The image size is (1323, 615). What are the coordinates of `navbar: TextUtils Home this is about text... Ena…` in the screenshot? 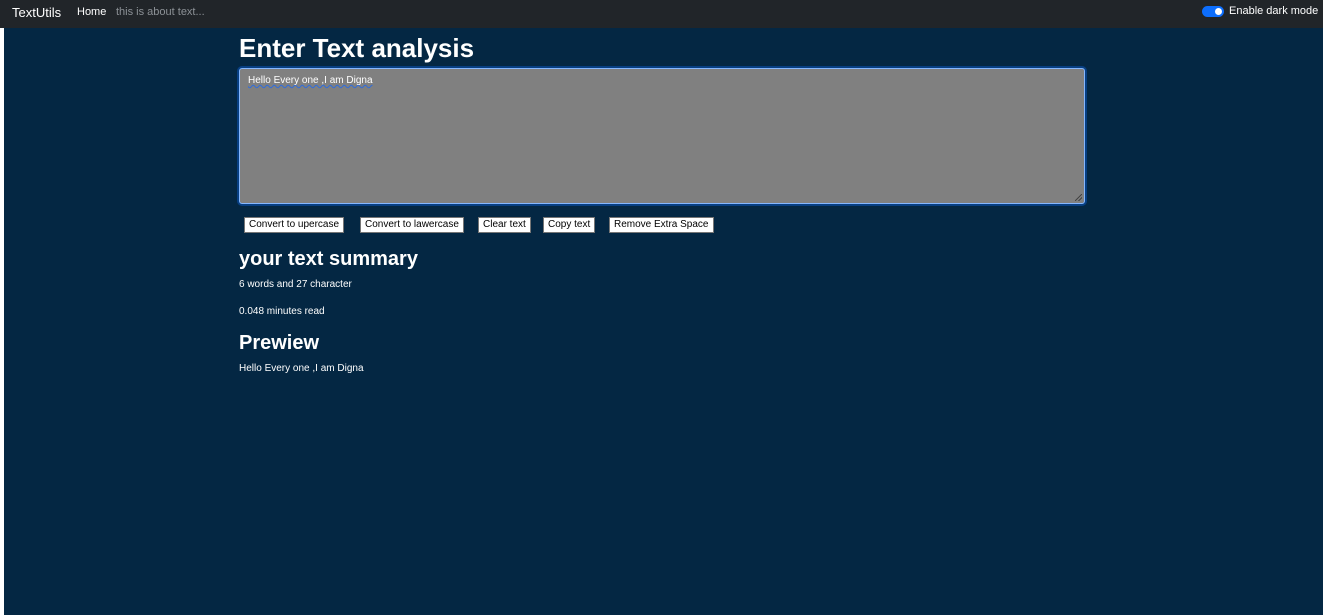 It's located at (661, 14).